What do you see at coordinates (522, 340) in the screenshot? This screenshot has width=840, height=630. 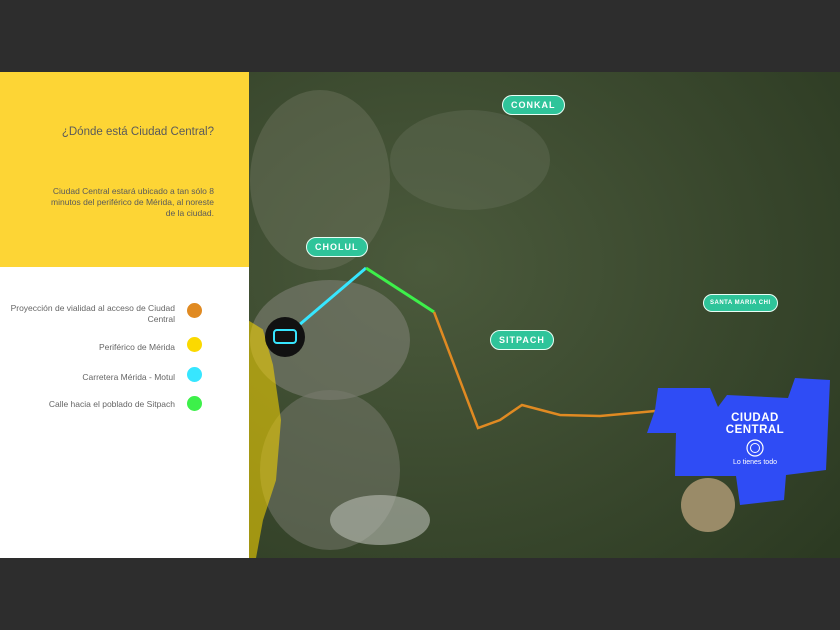 I see `label-sitpach: SITPACH` at bounding box center [522, 340].